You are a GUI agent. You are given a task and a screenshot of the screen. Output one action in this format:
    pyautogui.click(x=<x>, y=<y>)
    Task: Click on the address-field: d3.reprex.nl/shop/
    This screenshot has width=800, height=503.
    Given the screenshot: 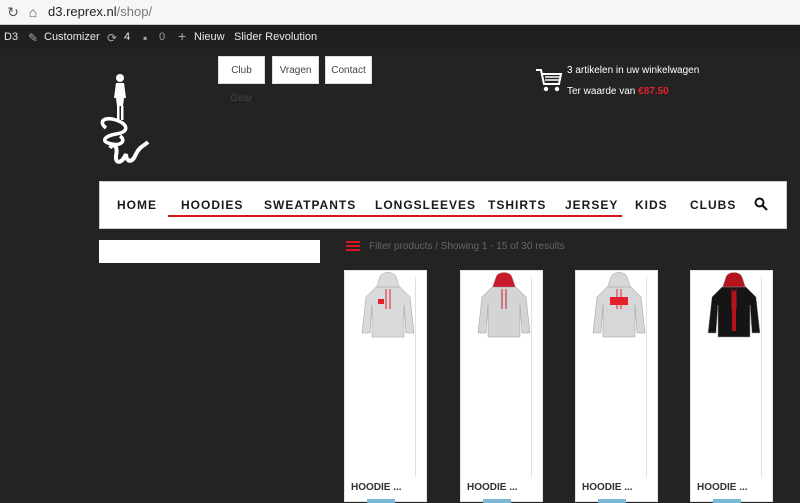 What is the action you would take?
    pyautogui.click(x=100, y=11)
    